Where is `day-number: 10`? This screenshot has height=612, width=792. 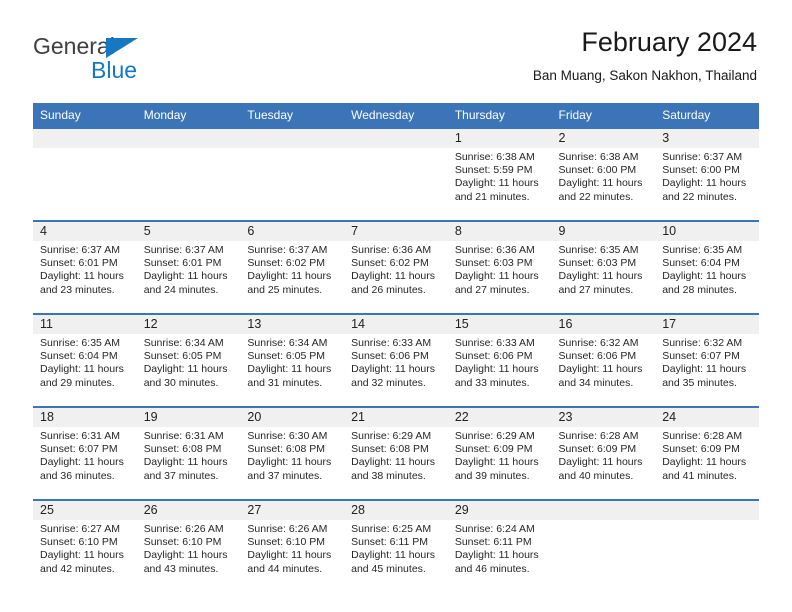
day-number: 10 is located at coordinates (707, 231).